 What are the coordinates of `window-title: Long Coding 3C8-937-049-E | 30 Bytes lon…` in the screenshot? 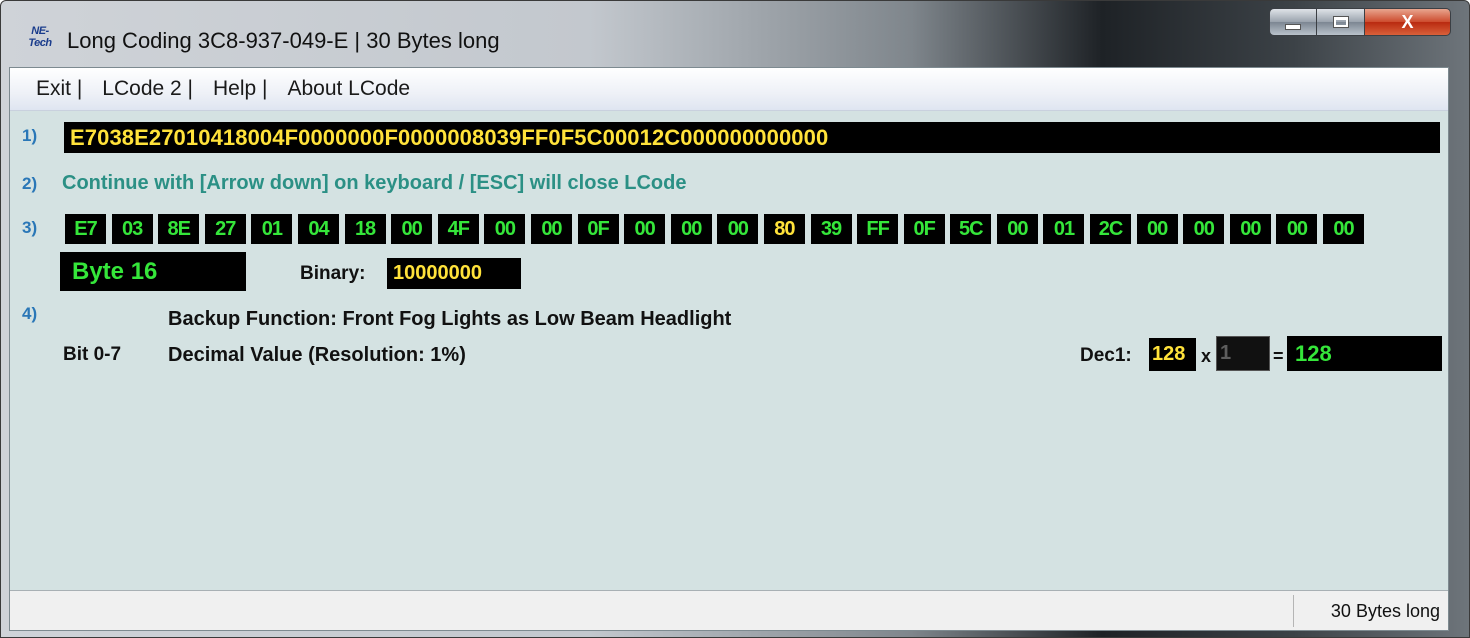 It's located at (283, 40).